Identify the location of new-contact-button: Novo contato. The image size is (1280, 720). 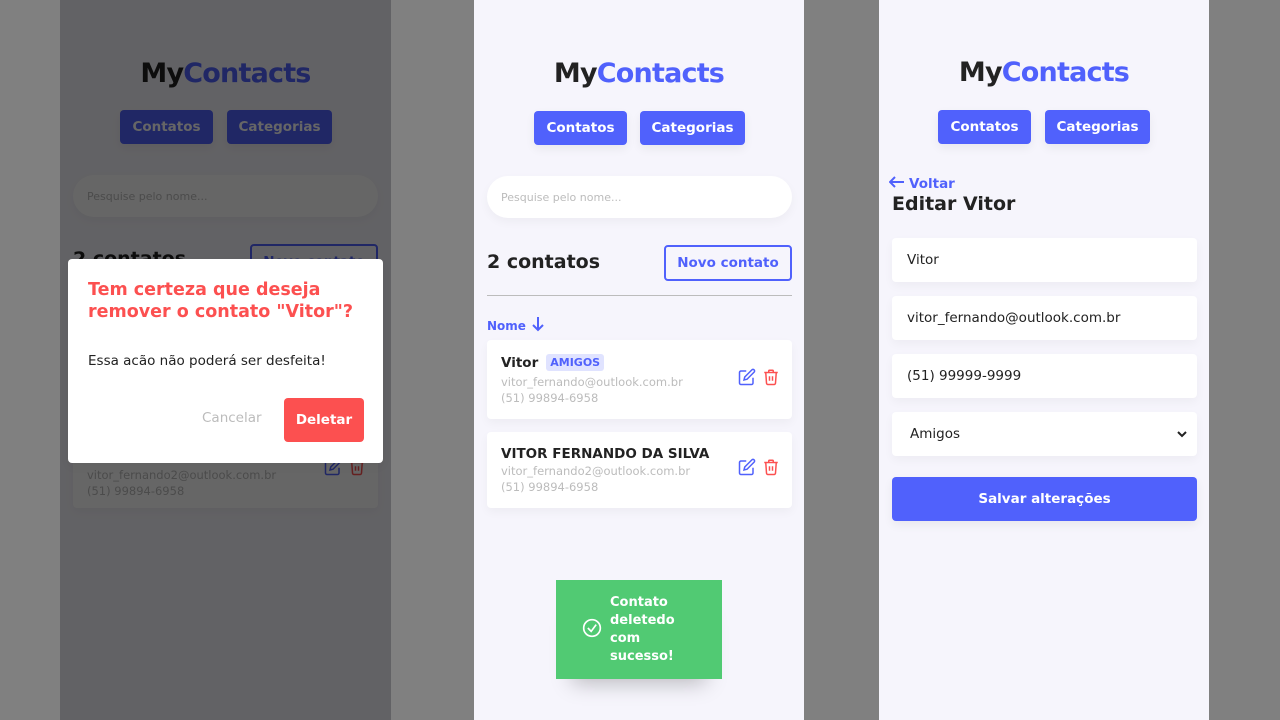
(728, 263).